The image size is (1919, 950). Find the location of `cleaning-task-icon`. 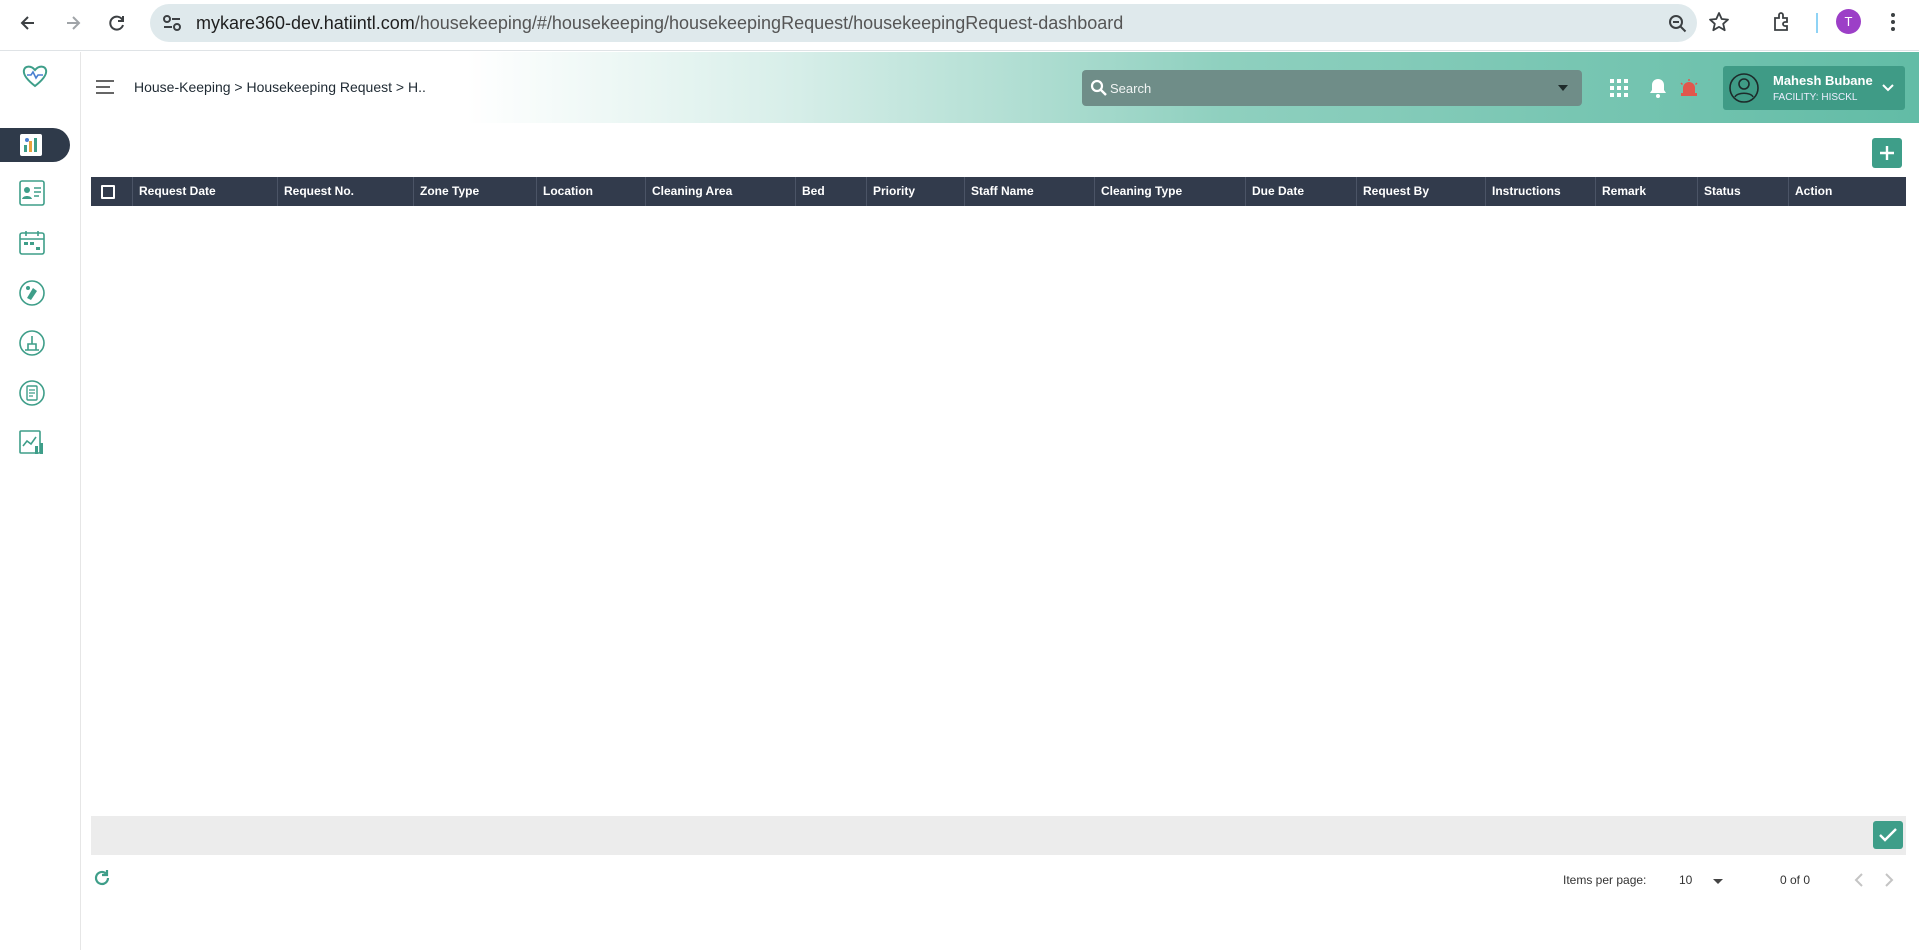

cleaning-task-icon is located at coordinates (32, 343).